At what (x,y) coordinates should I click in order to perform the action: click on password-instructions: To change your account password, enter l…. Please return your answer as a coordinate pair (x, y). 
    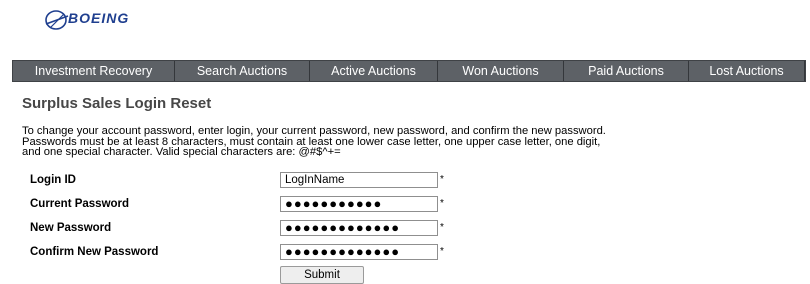
    Looking at the image, I should click on (314, 142).